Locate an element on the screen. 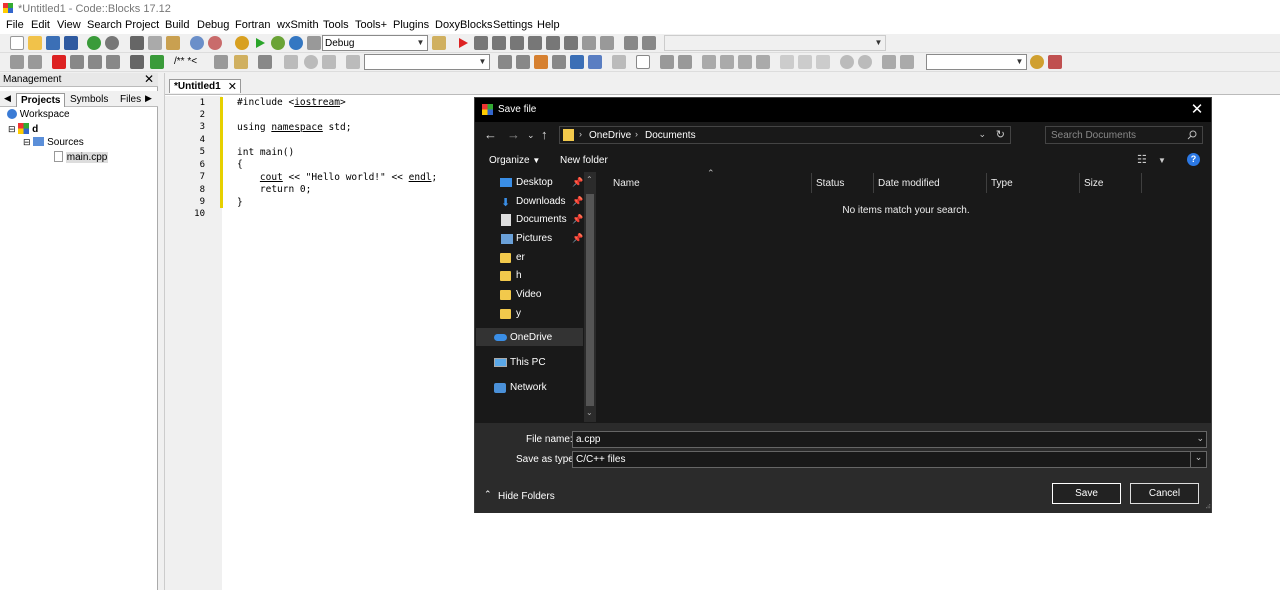 Image resolution: width=1280 pixels, height=590 pixels. nav-folder-er: er is located at coordinates (512, 257).